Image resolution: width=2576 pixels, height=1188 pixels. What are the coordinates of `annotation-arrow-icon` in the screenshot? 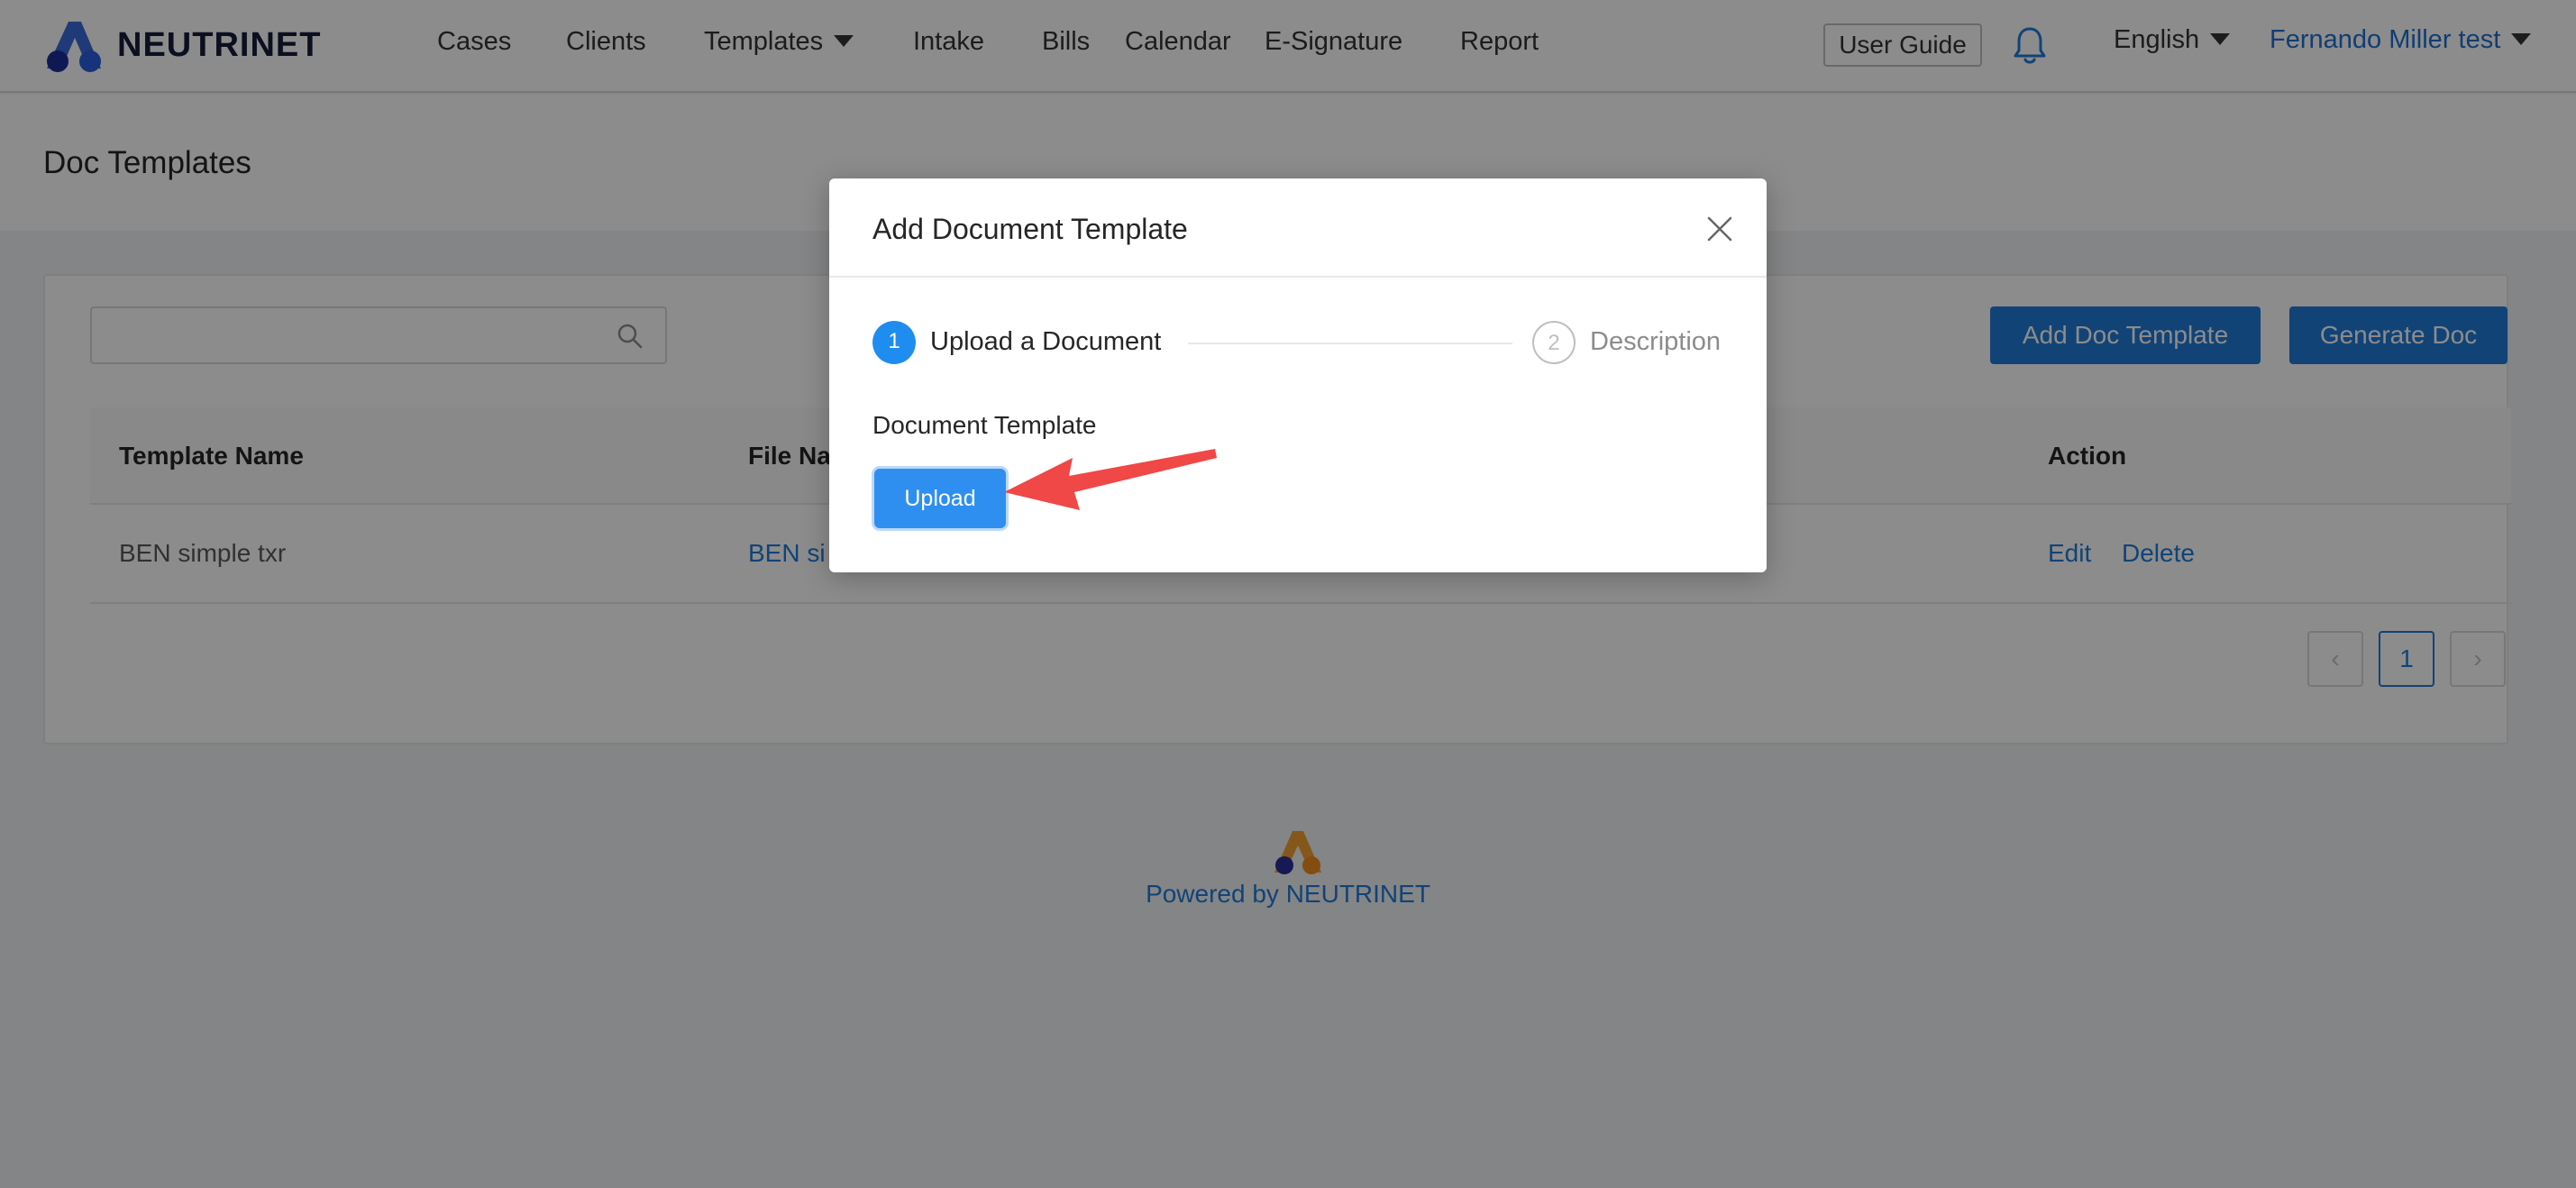 It's located at (1110, 479).